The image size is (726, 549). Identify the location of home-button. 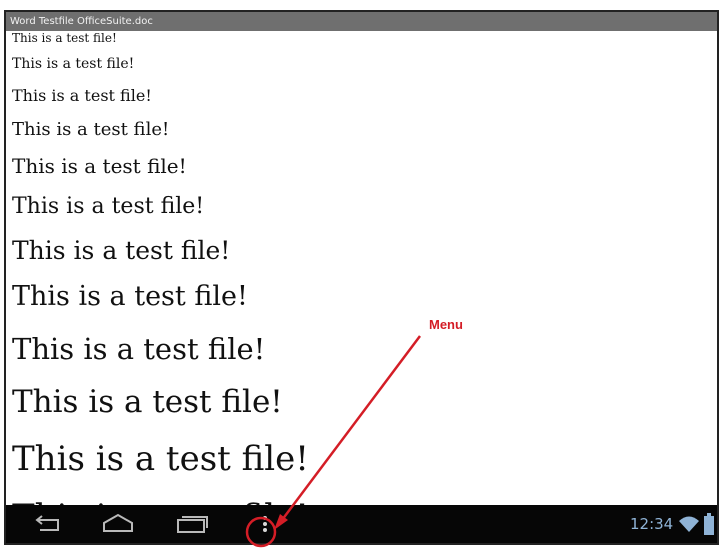
(118, 524).